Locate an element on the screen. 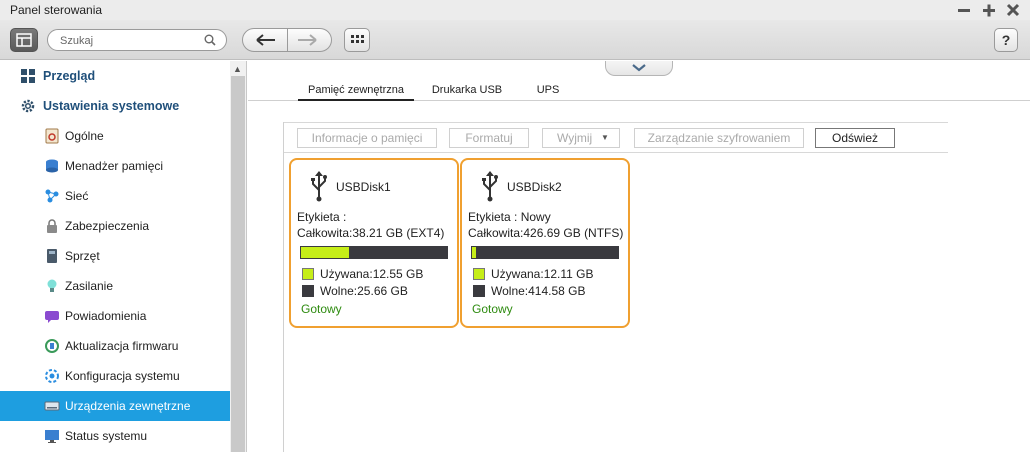 This screenshot has width=1030, height=452. disk-label: Etykieta : Nowy is located at coordinates (509, 217).